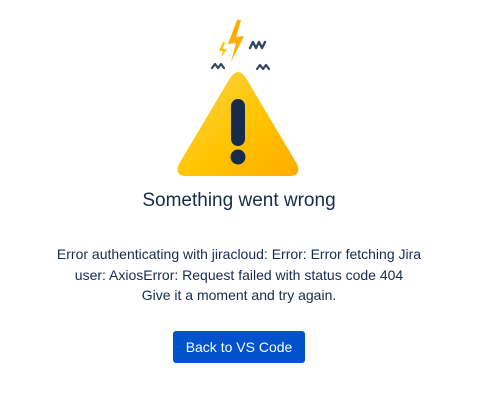 The image size is (478, 420). I want to click on error-message-line: Error authenticating with jiracloud, so click(239, 254).